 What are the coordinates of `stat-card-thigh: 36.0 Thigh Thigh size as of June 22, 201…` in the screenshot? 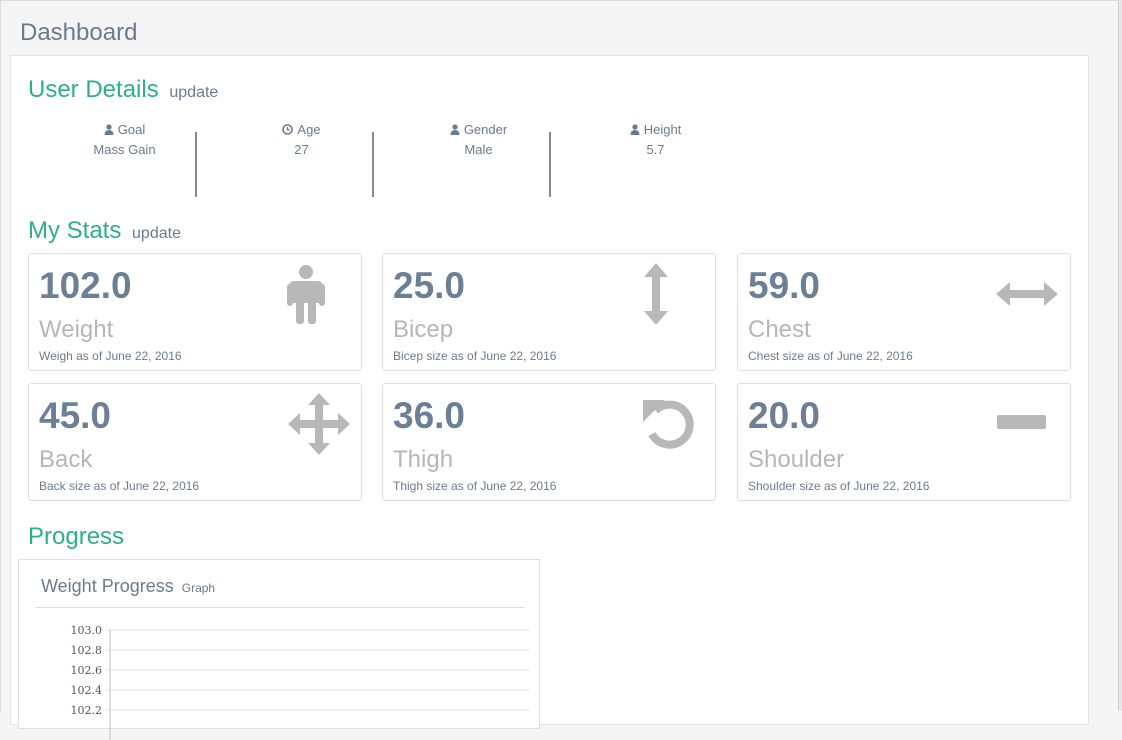 It's located at (549, 442).